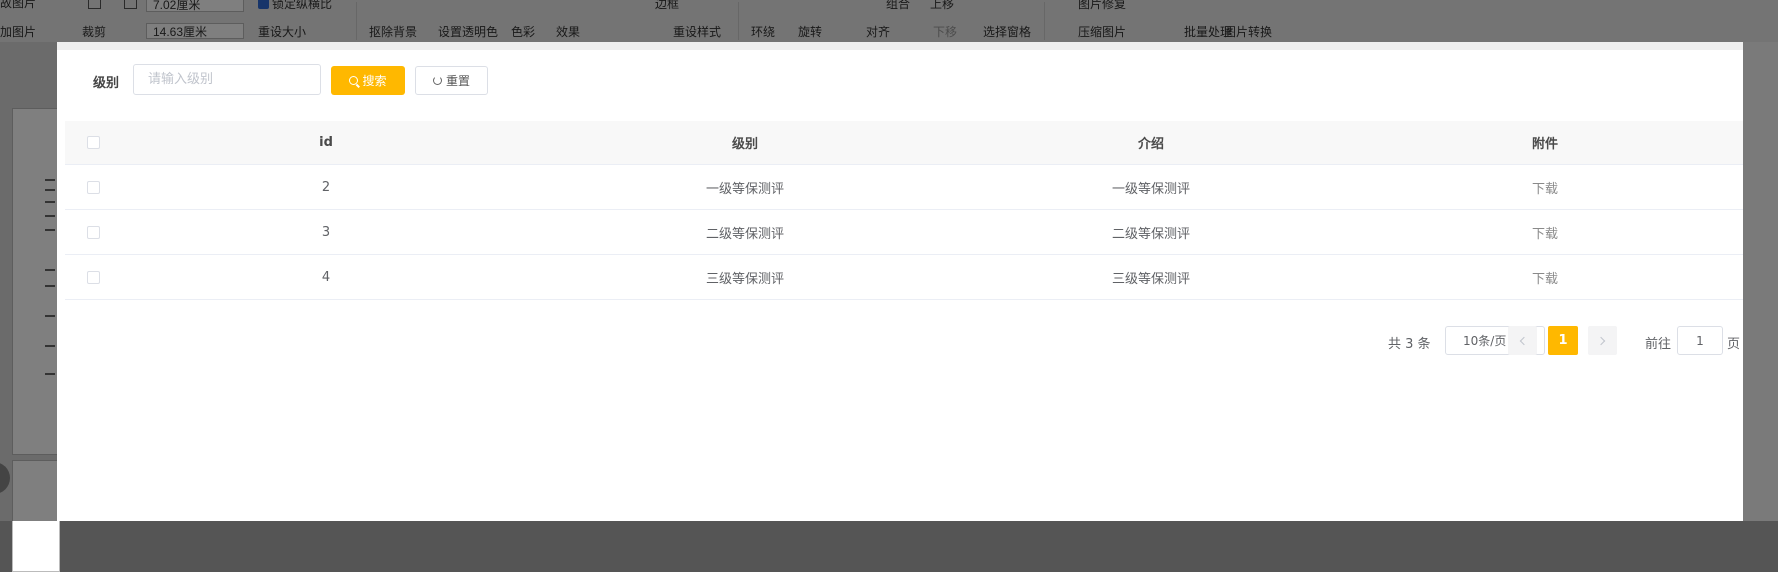 This screenshot has height=572, width=1778. What do you see at coordinates (326, 187) in the screenshot?
I see `cell-id: 2` at bounding box center [326, 187].